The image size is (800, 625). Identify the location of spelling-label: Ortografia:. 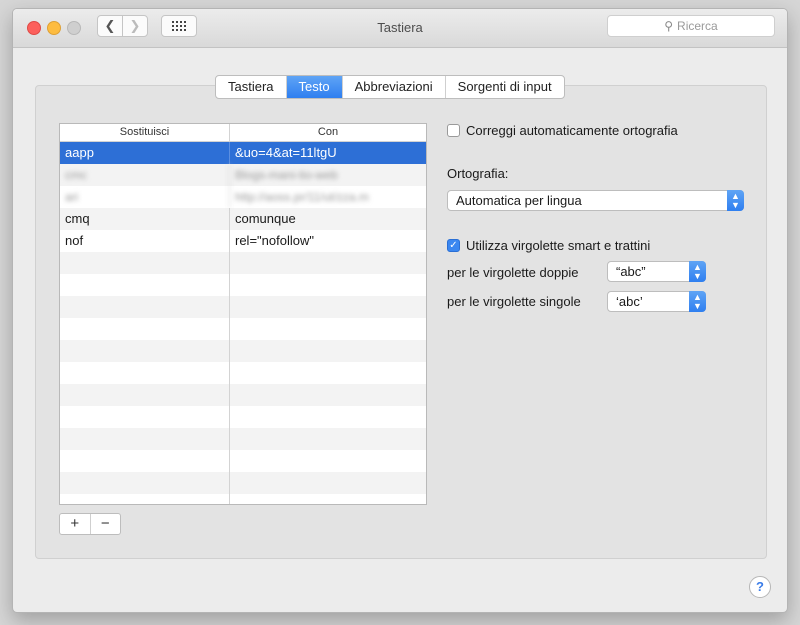
(478, 173).